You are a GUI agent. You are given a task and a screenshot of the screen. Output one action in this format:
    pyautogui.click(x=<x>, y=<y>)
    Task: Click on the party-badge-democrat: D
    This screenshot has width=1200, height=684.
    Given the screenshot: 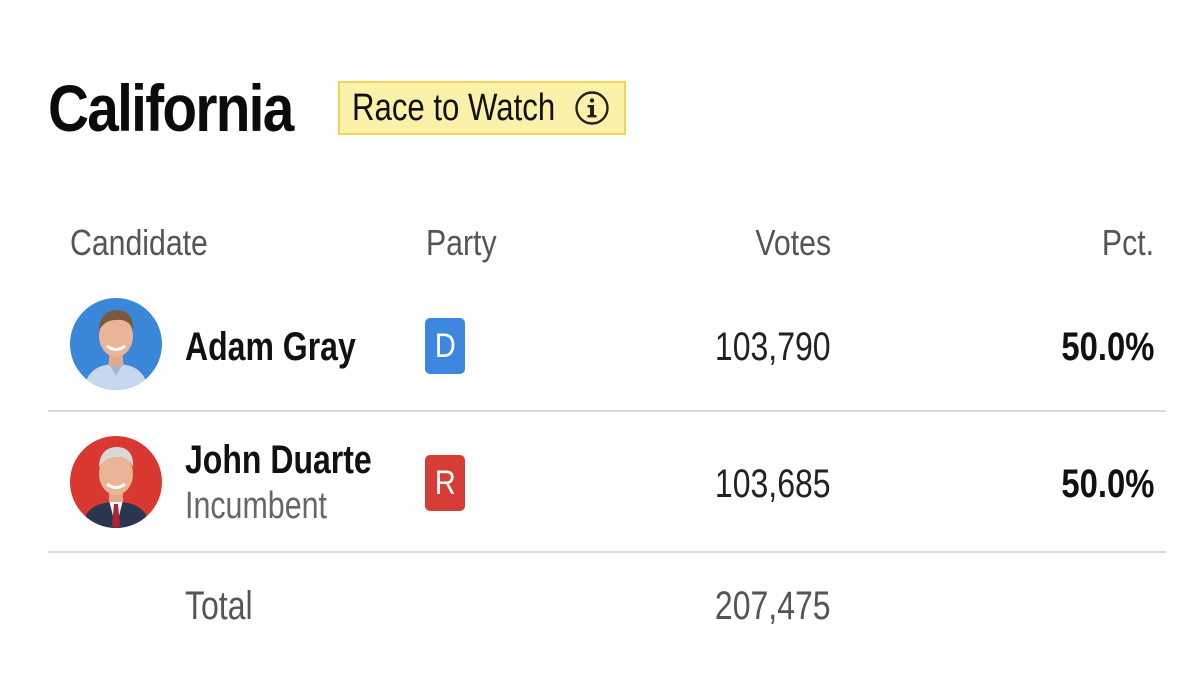 What is the action you would take?
    pyautogui.click(x=445, y=346)
    